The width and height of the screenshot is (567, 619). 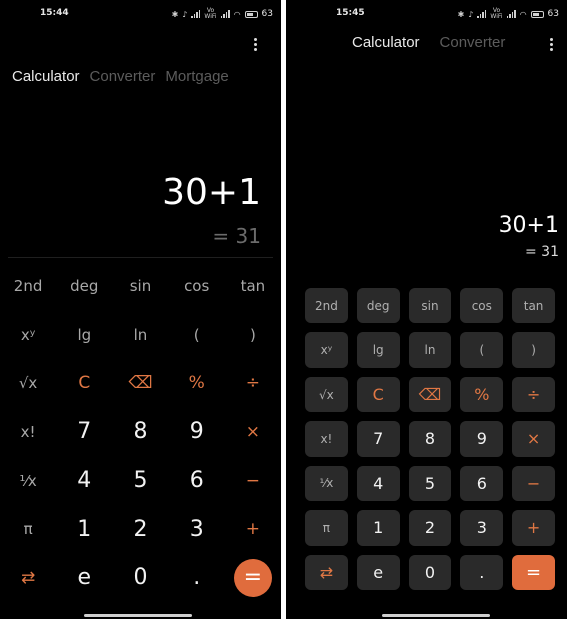 I want to click on status-time: 15:44, so click(x=54, y=13).